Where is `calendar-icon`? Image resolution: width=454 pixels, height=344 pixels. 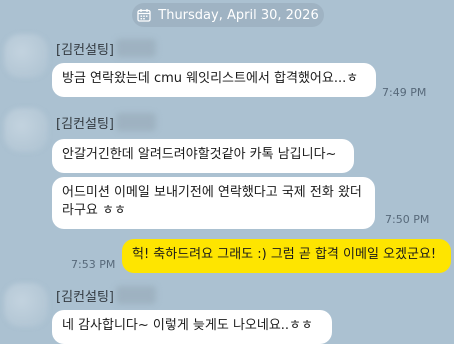 calendar-icon is located at coordinates (144, 15).